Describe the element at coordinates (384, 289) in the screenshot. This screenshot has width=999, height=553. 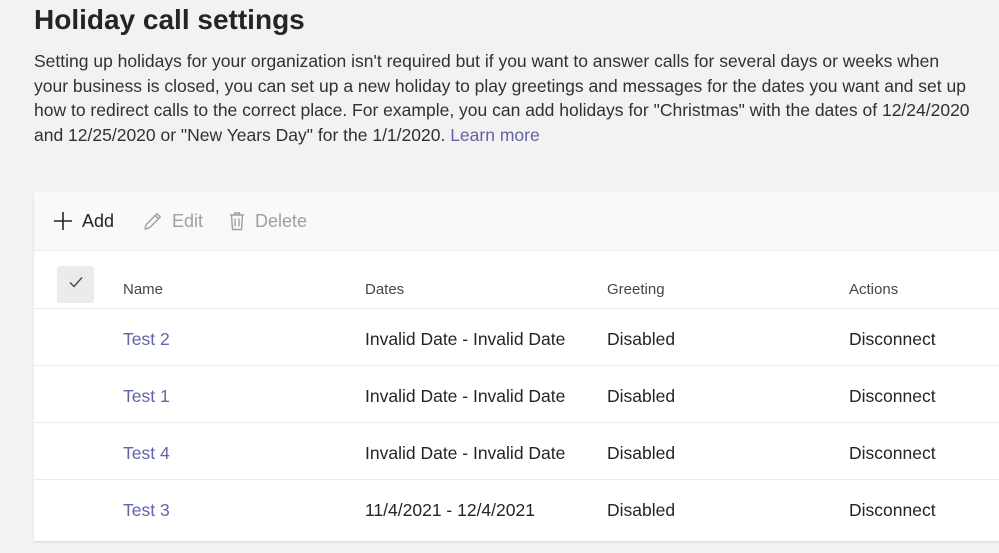
I see `column-header-dates: Dates` at that location.